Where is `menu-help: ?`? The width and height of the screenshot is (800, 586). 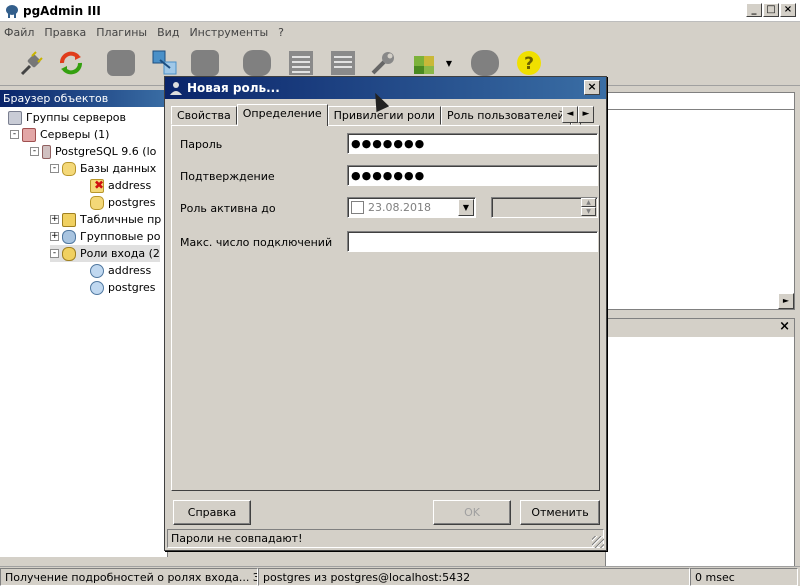 menu-help: ? is located at coordinates (281, 32).